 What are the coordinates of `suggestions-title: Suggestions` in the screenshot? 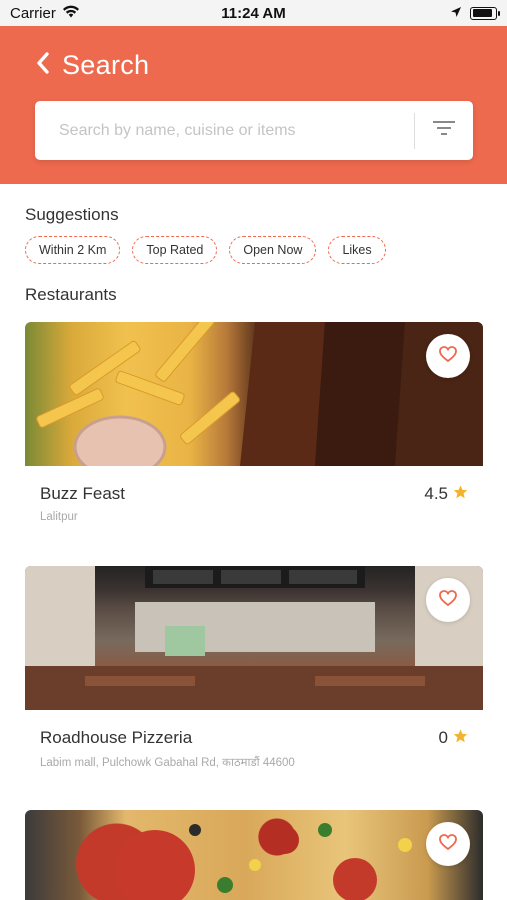 It's located at (72, 214).